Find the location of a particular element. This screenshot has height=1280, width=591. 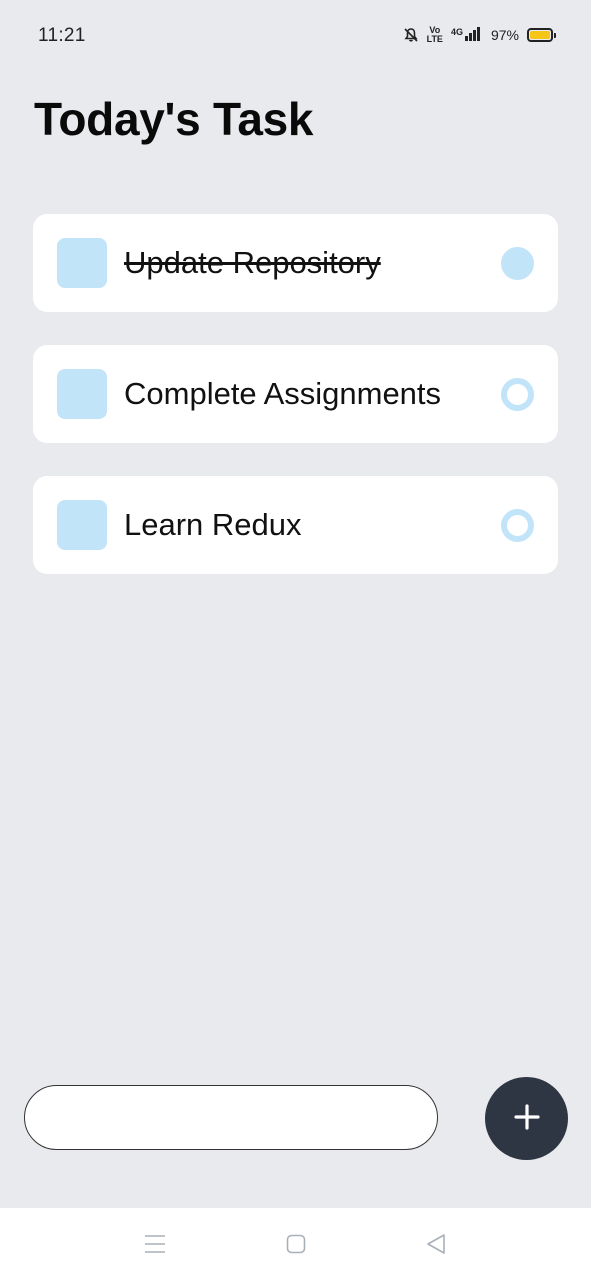

battery-fill is located at coordinates (540, 35).